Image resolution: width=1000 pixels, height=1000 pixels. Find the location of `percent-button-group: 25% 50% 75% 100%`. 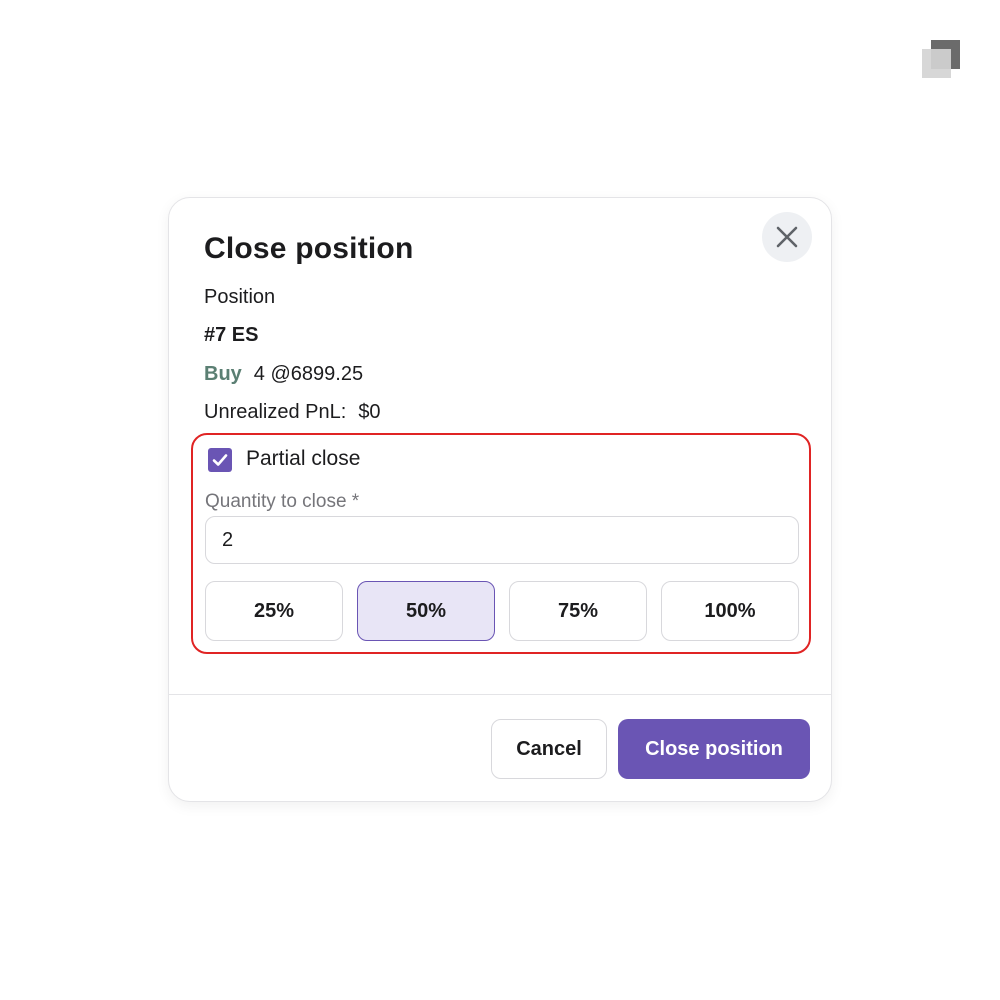

percent-button-group: 25% 50% 75% 100% is located at coordinates (502, 611).